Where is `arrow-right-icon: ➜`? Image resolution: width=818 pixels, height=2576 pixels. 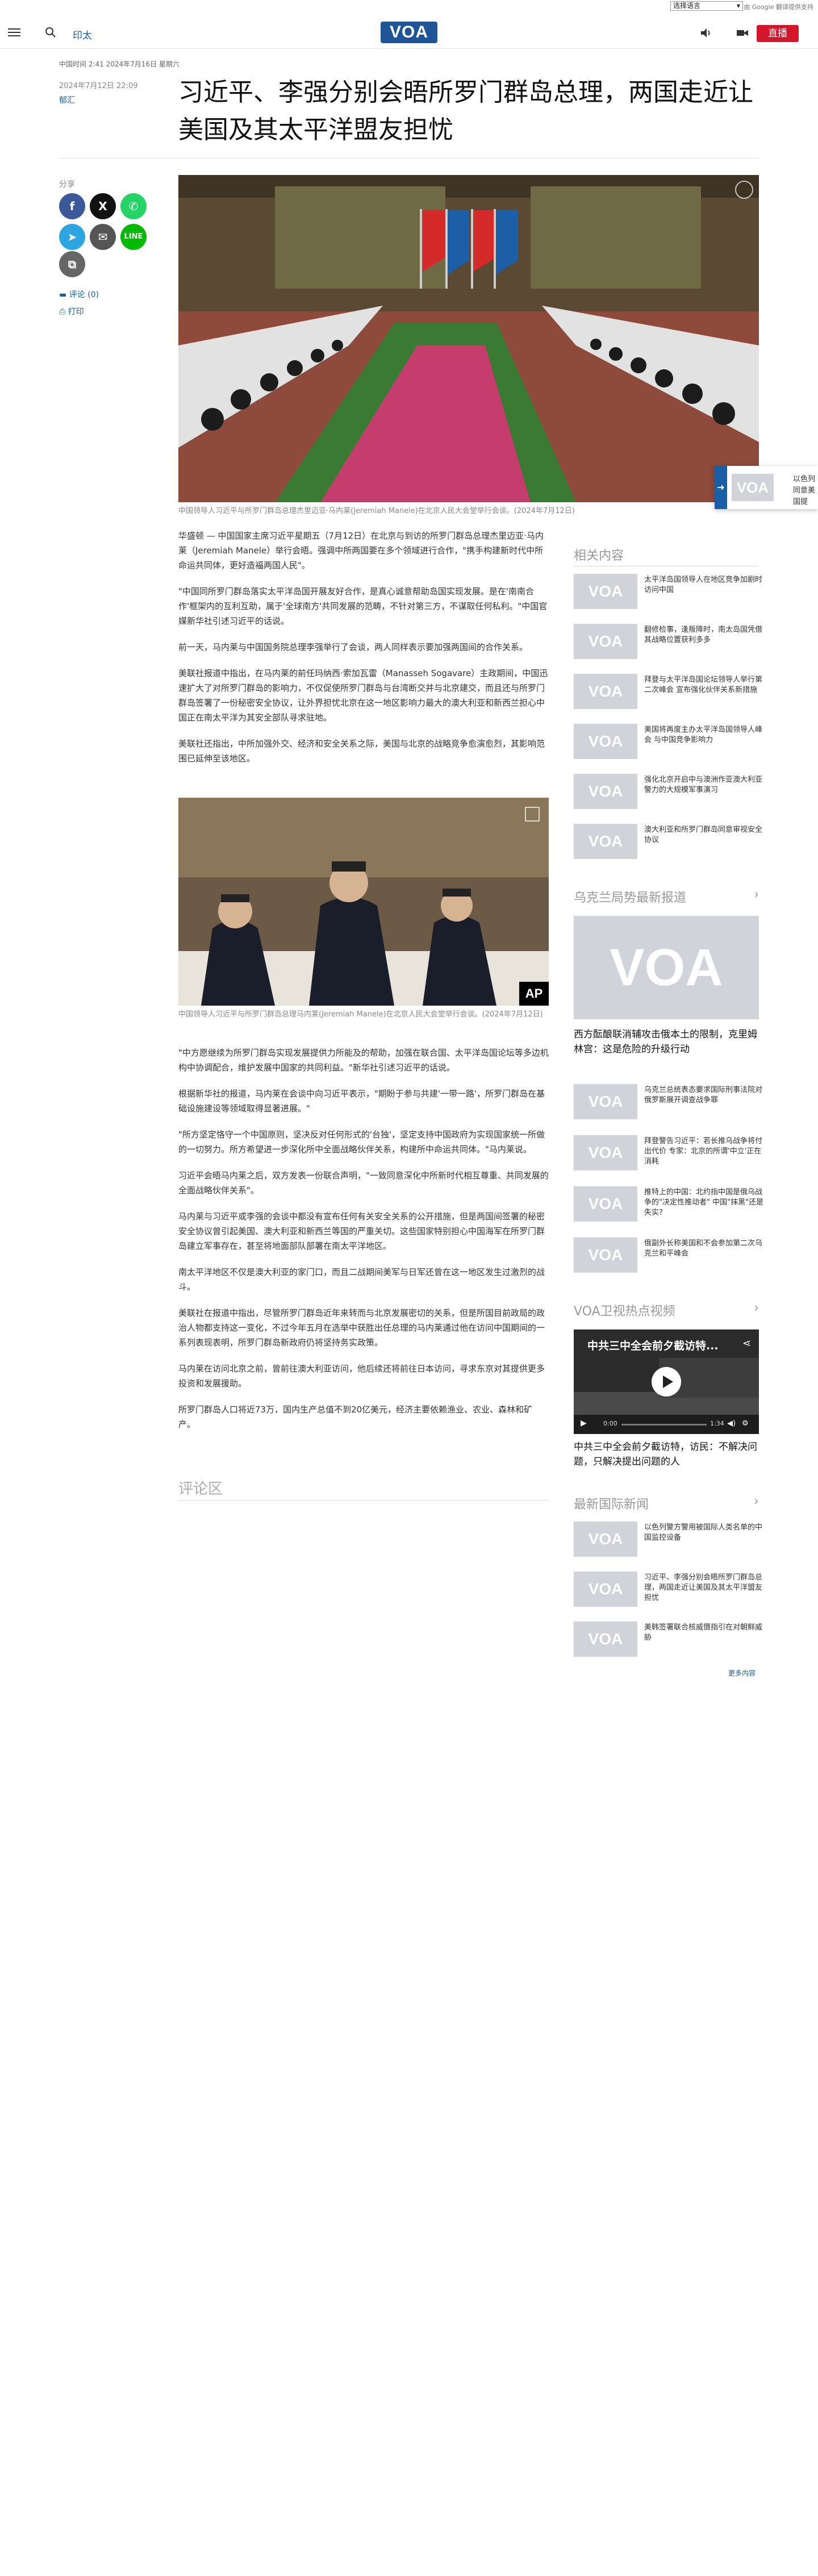
arrow-right-icon: ➜ is located at coordinates (721, 488).